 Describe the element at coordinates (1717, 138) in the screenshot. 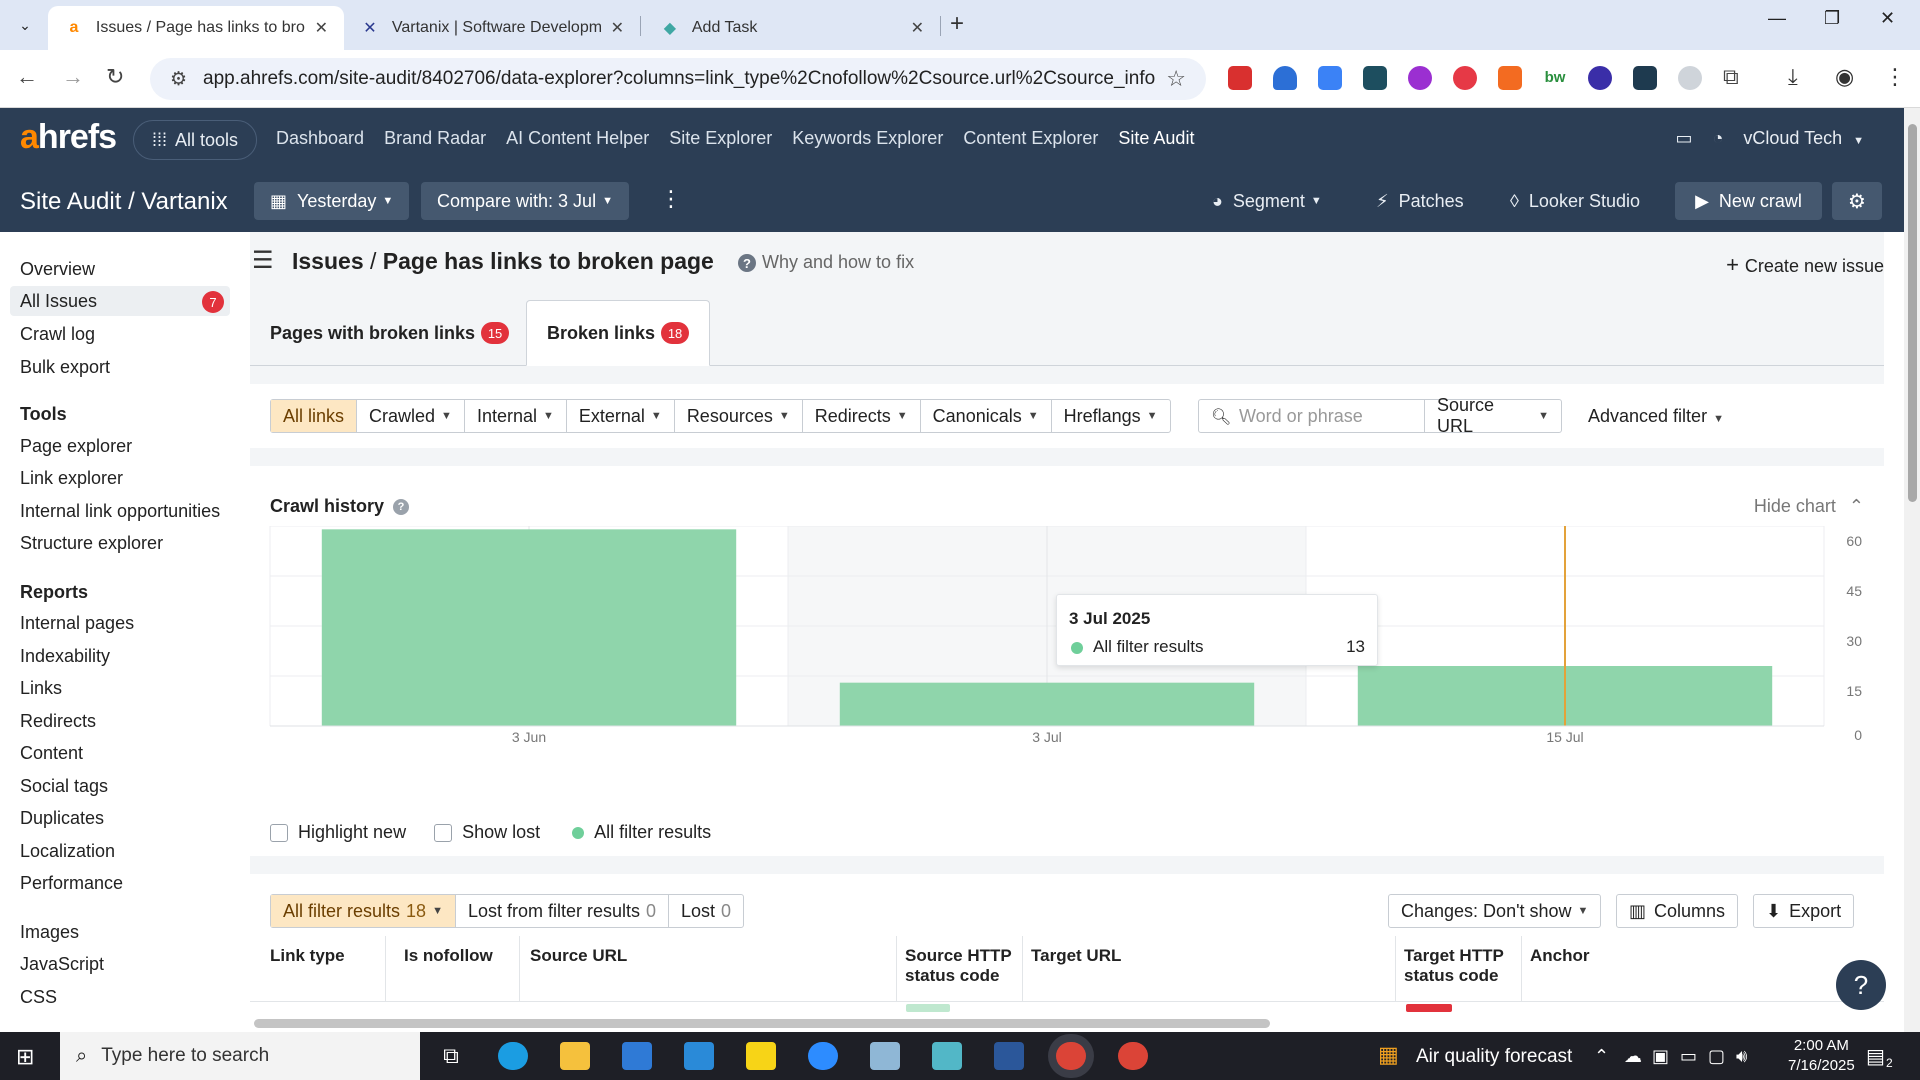

I see `speedometer-icon: ◔` at that location.